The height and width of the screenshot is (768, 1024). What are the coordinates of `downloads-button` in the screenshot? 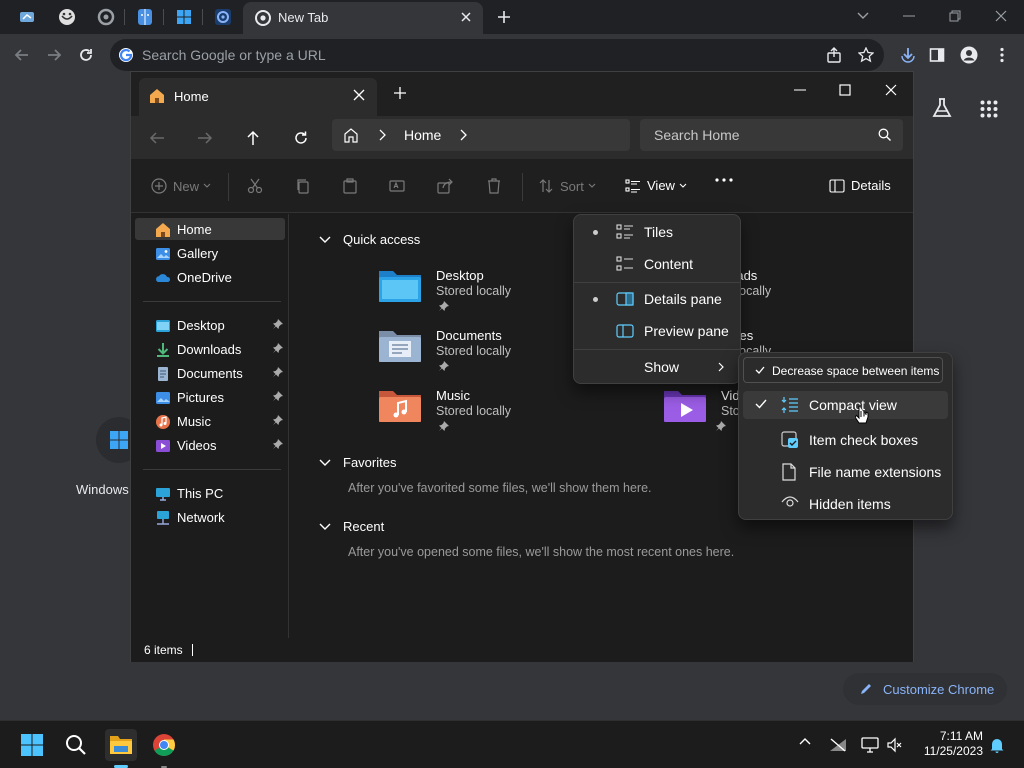 It's located at (908, 55).